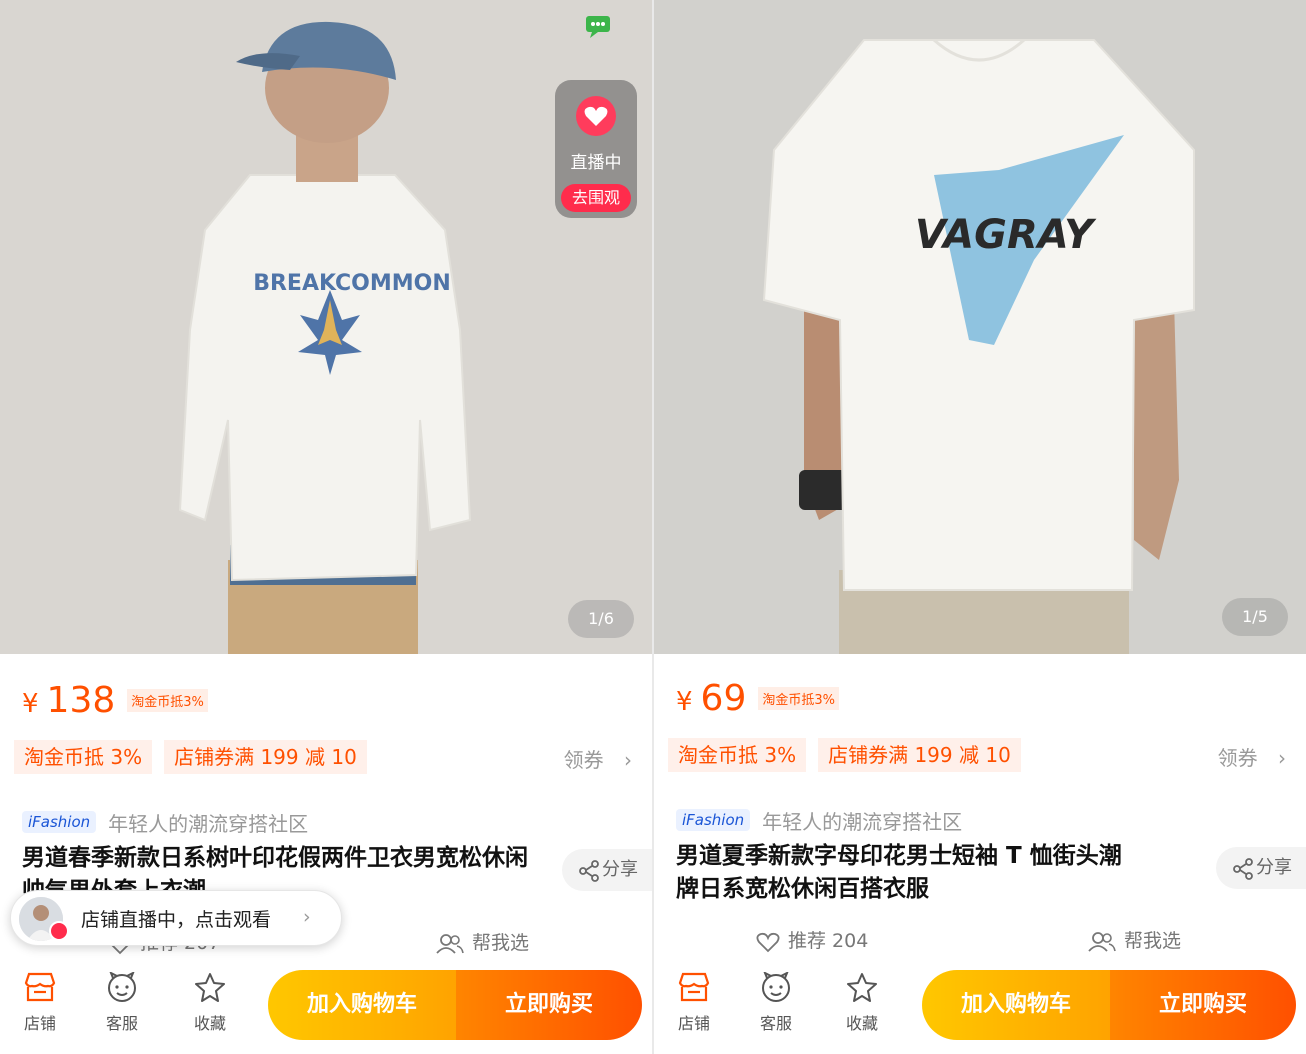 The image size is (1306, 1054). I want to click on image-pager: 1/6, so click(601, 619).